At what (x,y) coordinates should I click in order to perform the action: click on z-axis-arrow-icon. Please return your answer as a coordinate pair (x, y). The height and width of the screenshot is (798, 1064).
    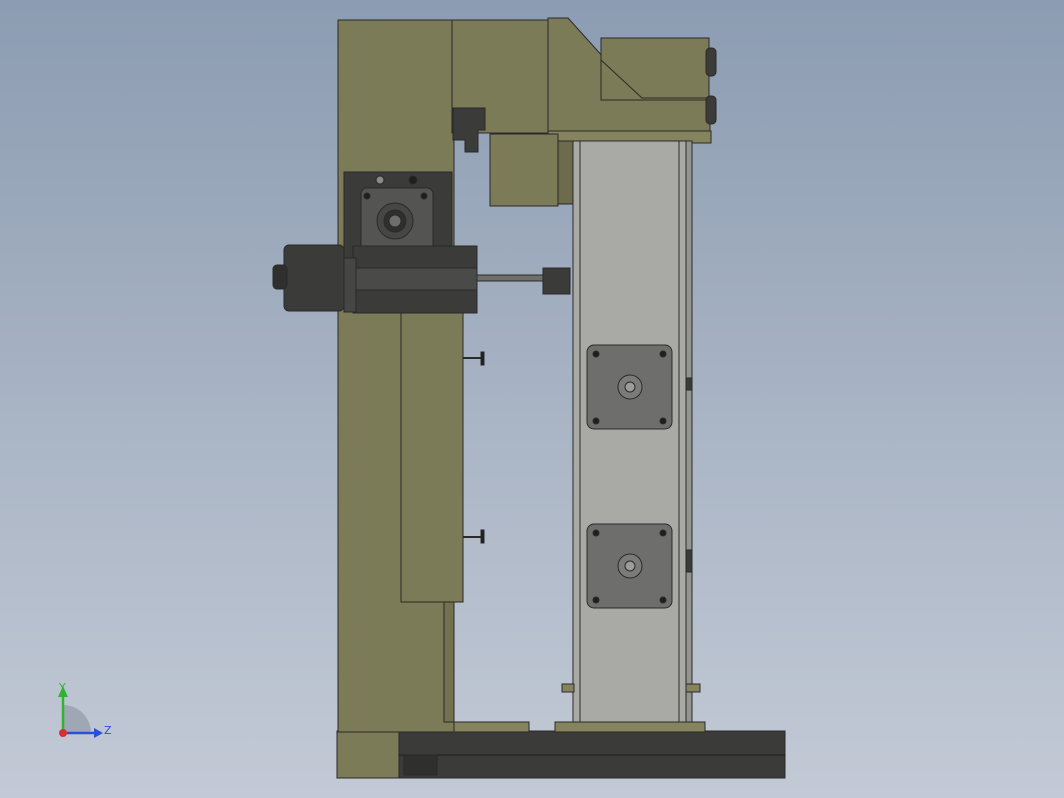
    Looking at the image, I should click on (98, 733).